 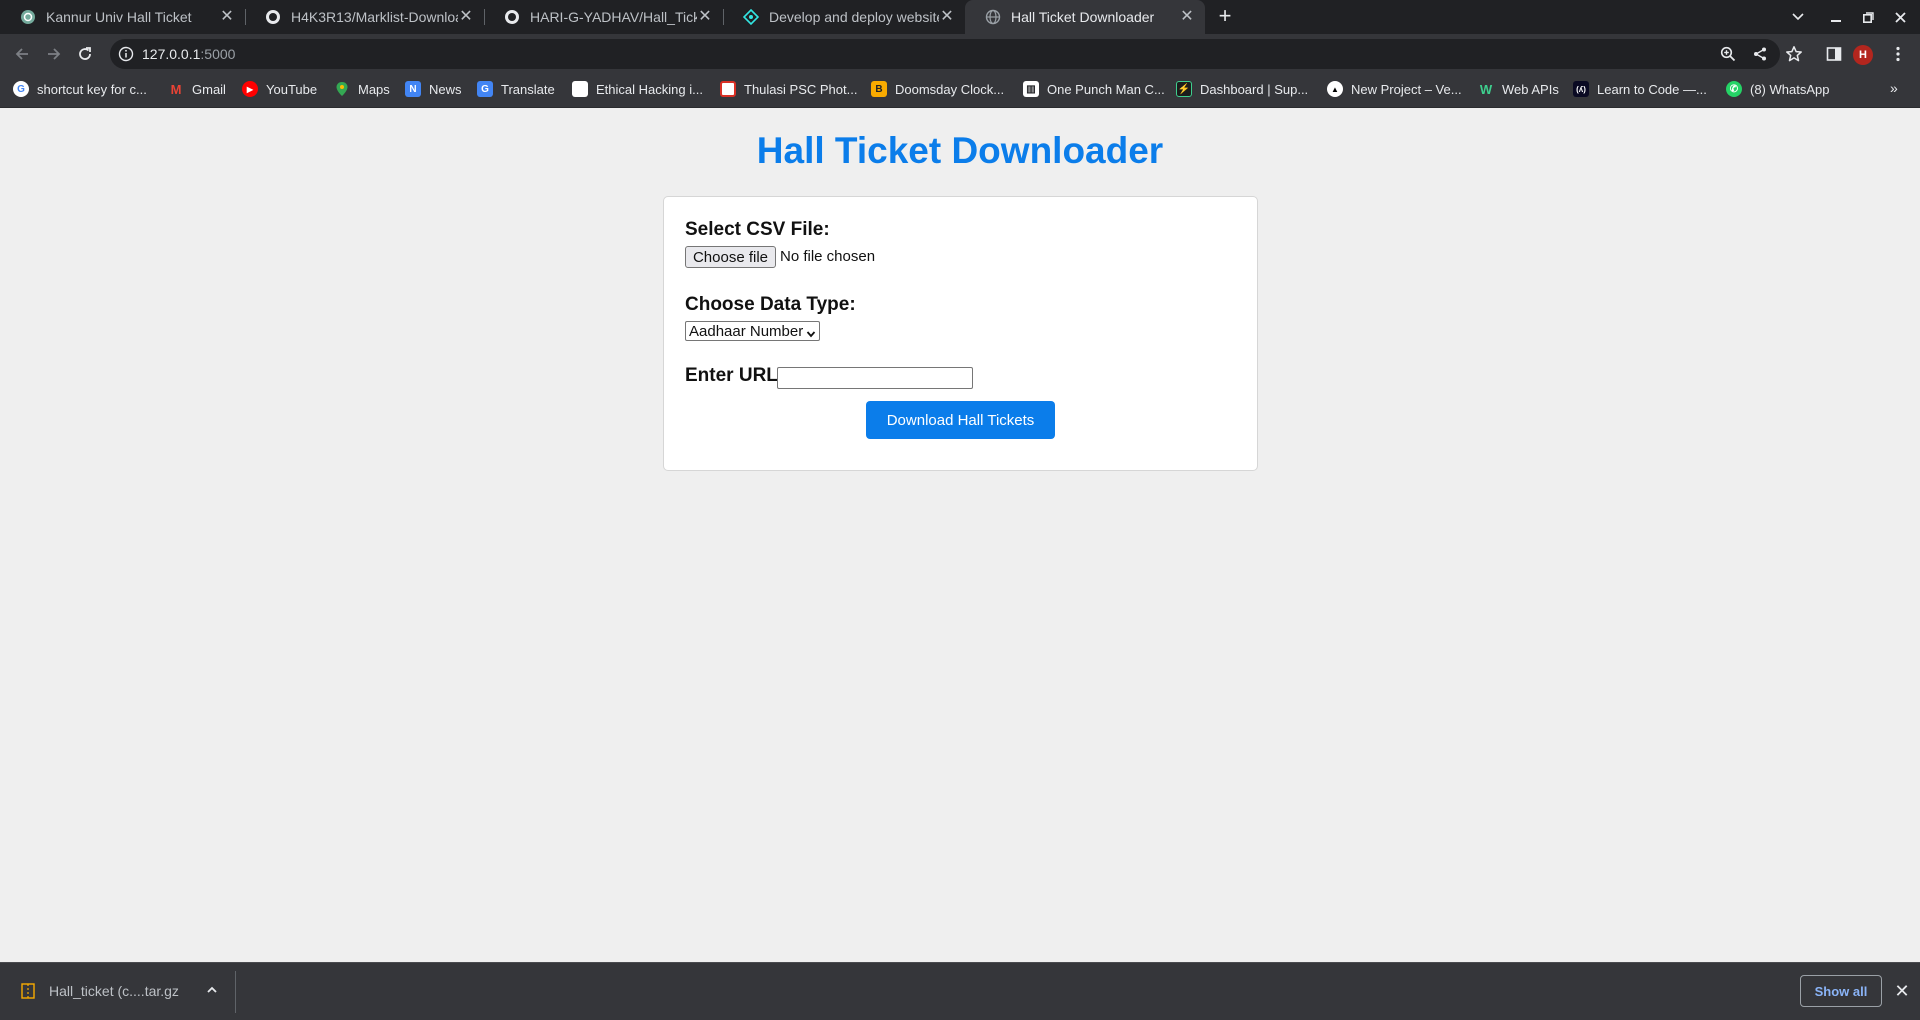 I want to click on bookmark-label: Web APIs, so click(x=1530, y=89).